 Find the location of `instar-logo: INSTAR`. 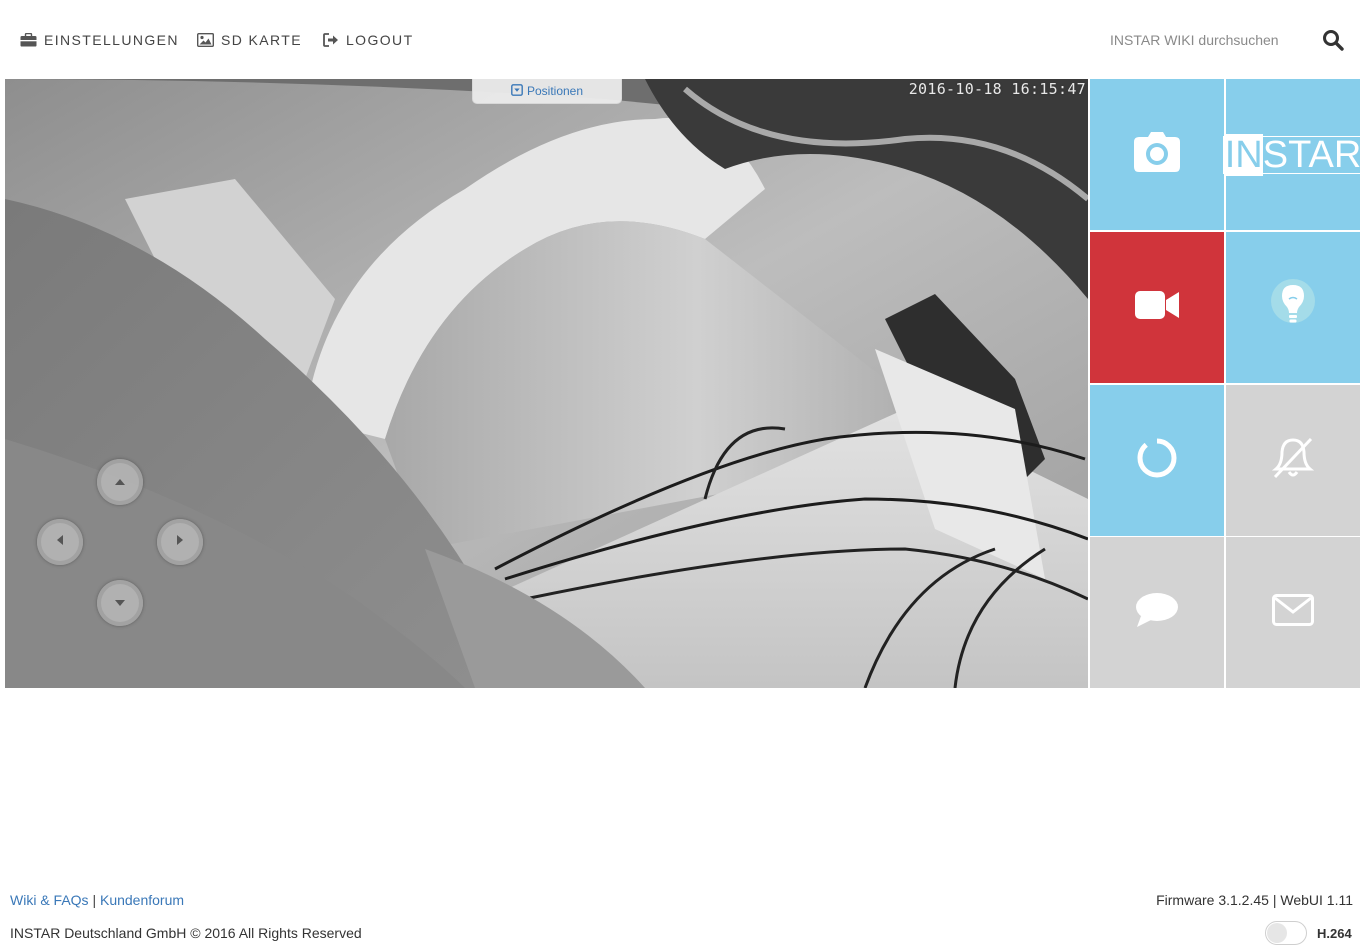

instar-logo: INSTAR is located at coordinates (1292, 154).